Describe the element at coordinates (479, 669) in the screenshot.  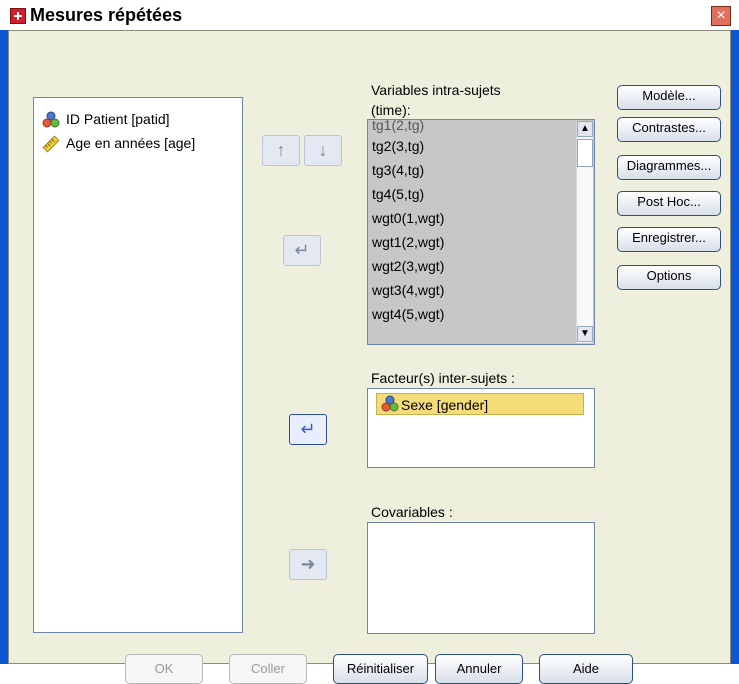
I see `cancel-button: Annuler` at that location.